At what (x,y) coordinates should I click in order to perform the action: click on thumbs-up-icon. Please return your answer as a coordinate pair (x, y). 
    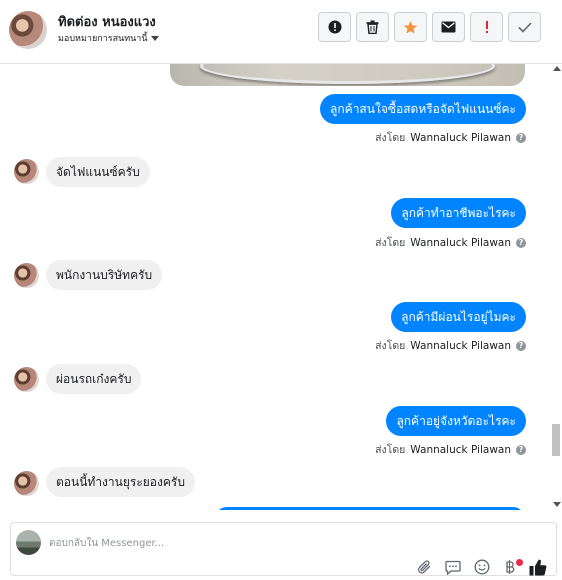
    Looking at the image, I should click on (538, 567).